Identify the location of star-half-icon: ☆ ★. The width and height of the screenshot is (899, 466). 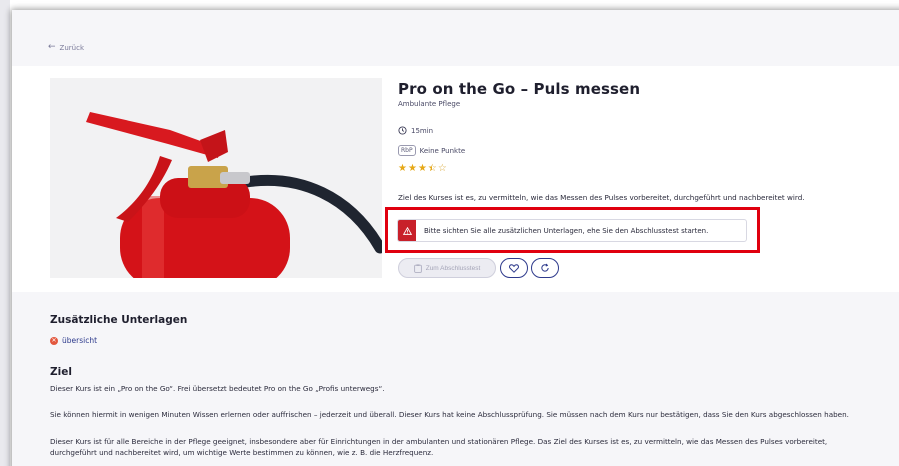
(432, 168).